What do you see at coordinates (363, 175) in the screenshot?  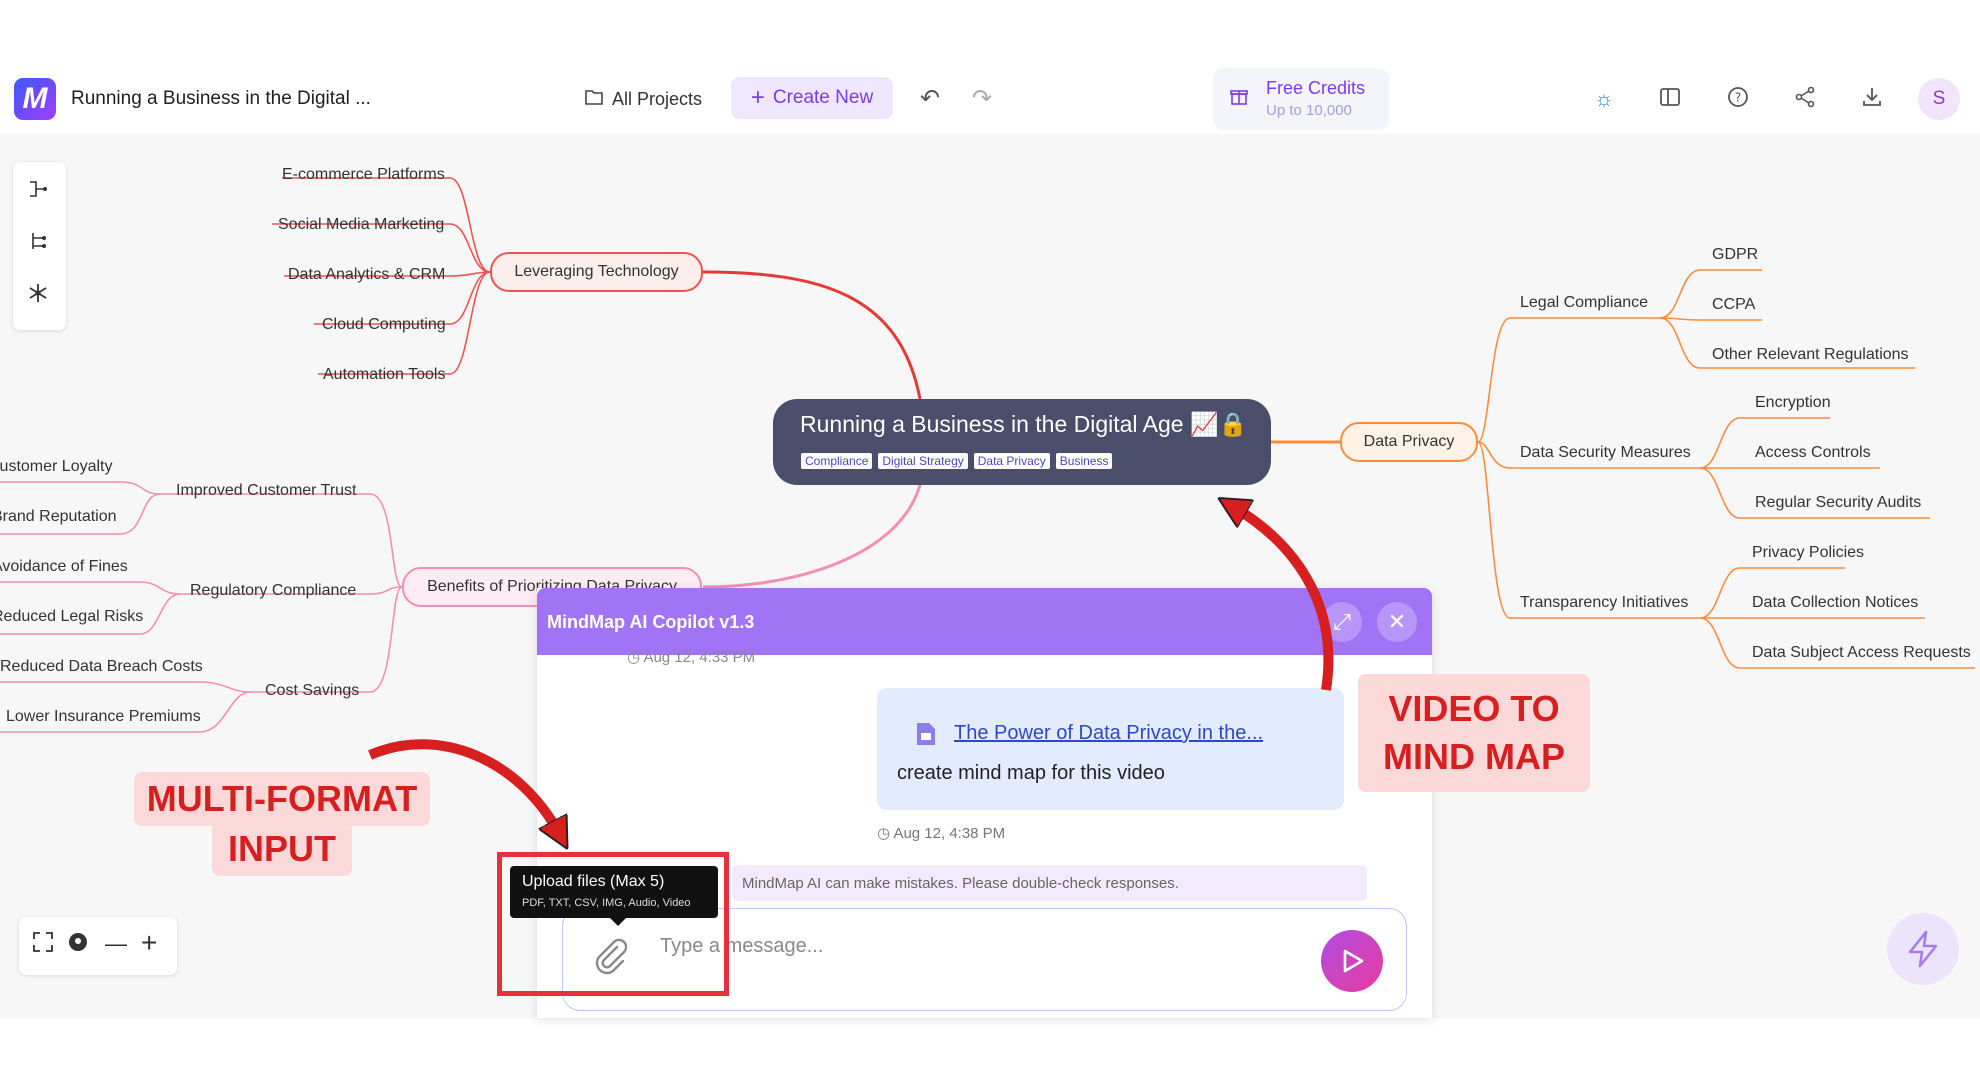 I see `node-ecommerce-platforms: E-commerce Platforms` at bounding box center [363, 175].